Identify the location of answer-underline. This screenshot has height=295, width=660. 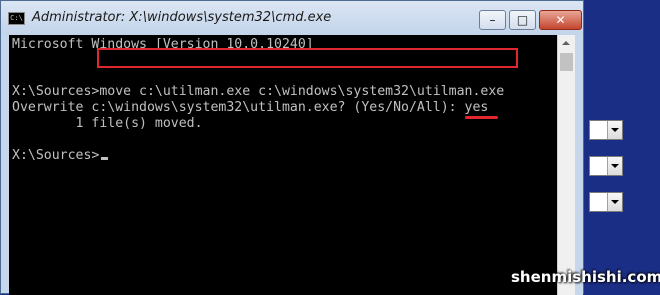
(481, 117).